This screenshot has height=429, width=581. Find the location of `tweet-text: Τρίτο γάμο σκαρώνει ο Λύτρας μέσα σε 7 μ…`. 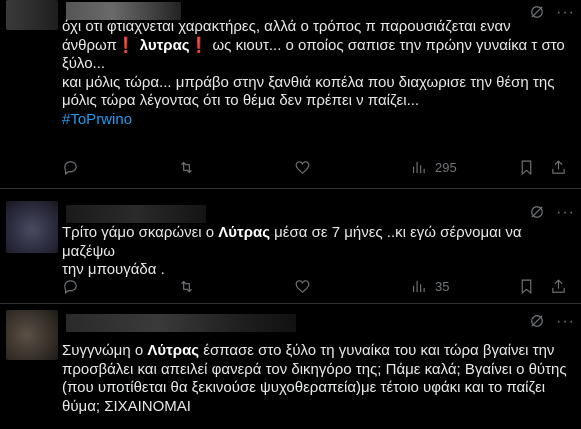

tweet-text: Τρίτο γάμο σκαρώνει ο Λύτρας μέσα σε 7 μ… is located at coordinates (294, 251).